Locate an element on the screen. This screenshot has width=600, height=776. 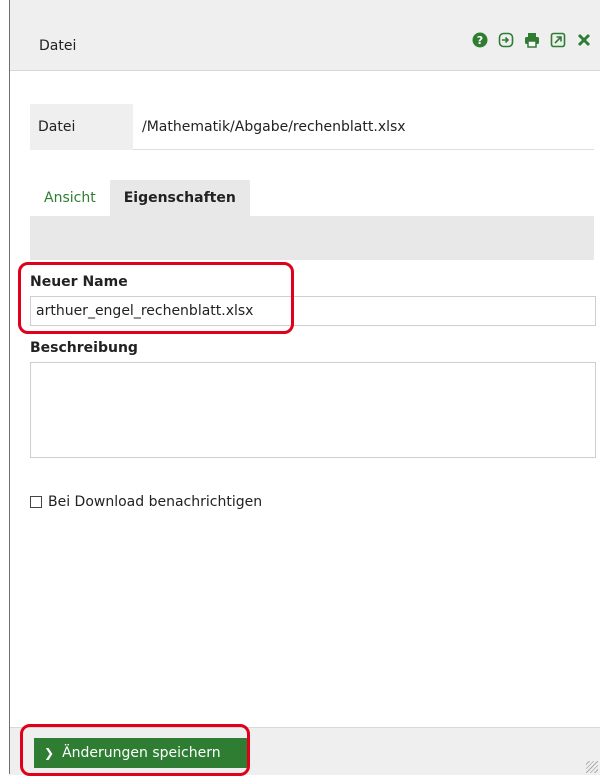
sign-in-icon is located at coordinates (506, 40).